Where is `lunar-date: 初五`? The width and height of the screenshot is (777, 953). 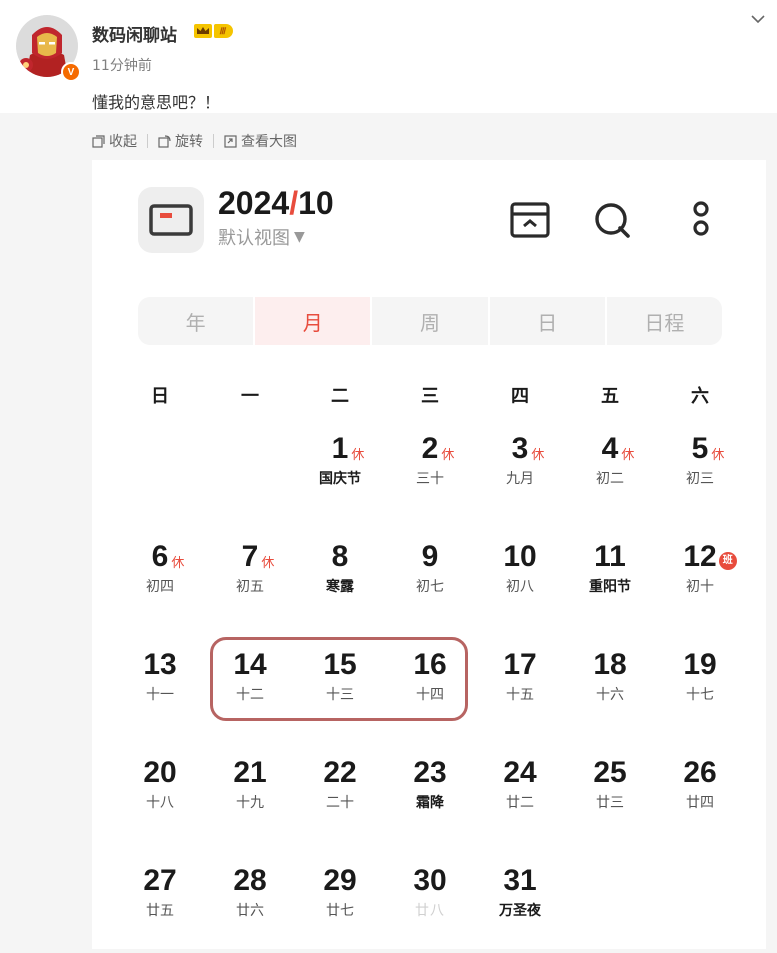 lunar-date: 初五 is located at coordinates (250, 587).